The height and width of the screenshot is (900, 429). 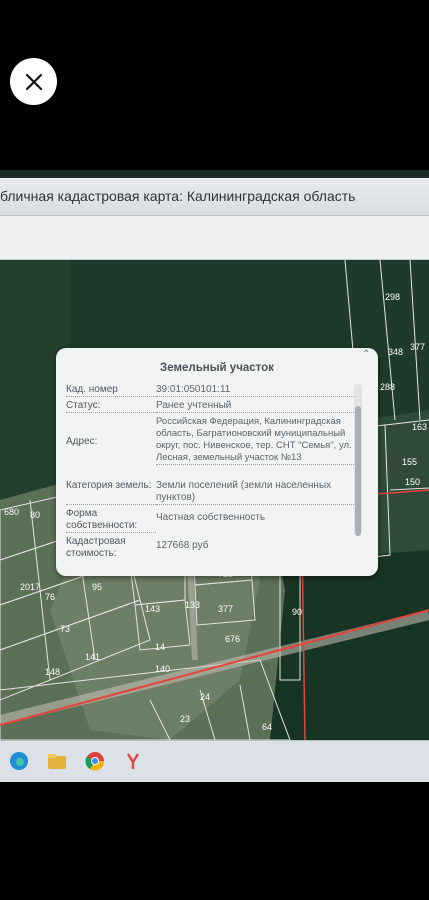 What do you see at coordinates (214, 238) in the screenshot?
I see `toolbar-area` at bounding box center [214, 238].